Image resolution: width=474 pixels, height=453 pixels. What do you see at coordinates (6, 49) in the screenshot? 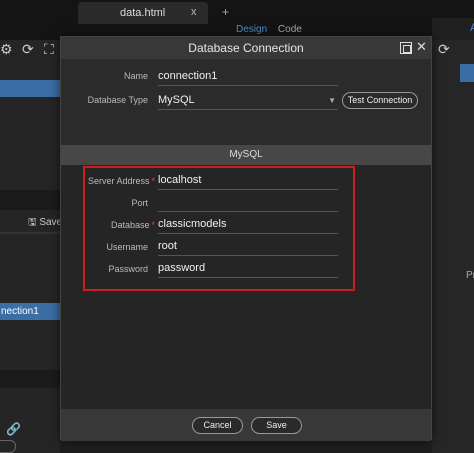
I see `gear-icon: ⚙` at bounding box center [6, 49].